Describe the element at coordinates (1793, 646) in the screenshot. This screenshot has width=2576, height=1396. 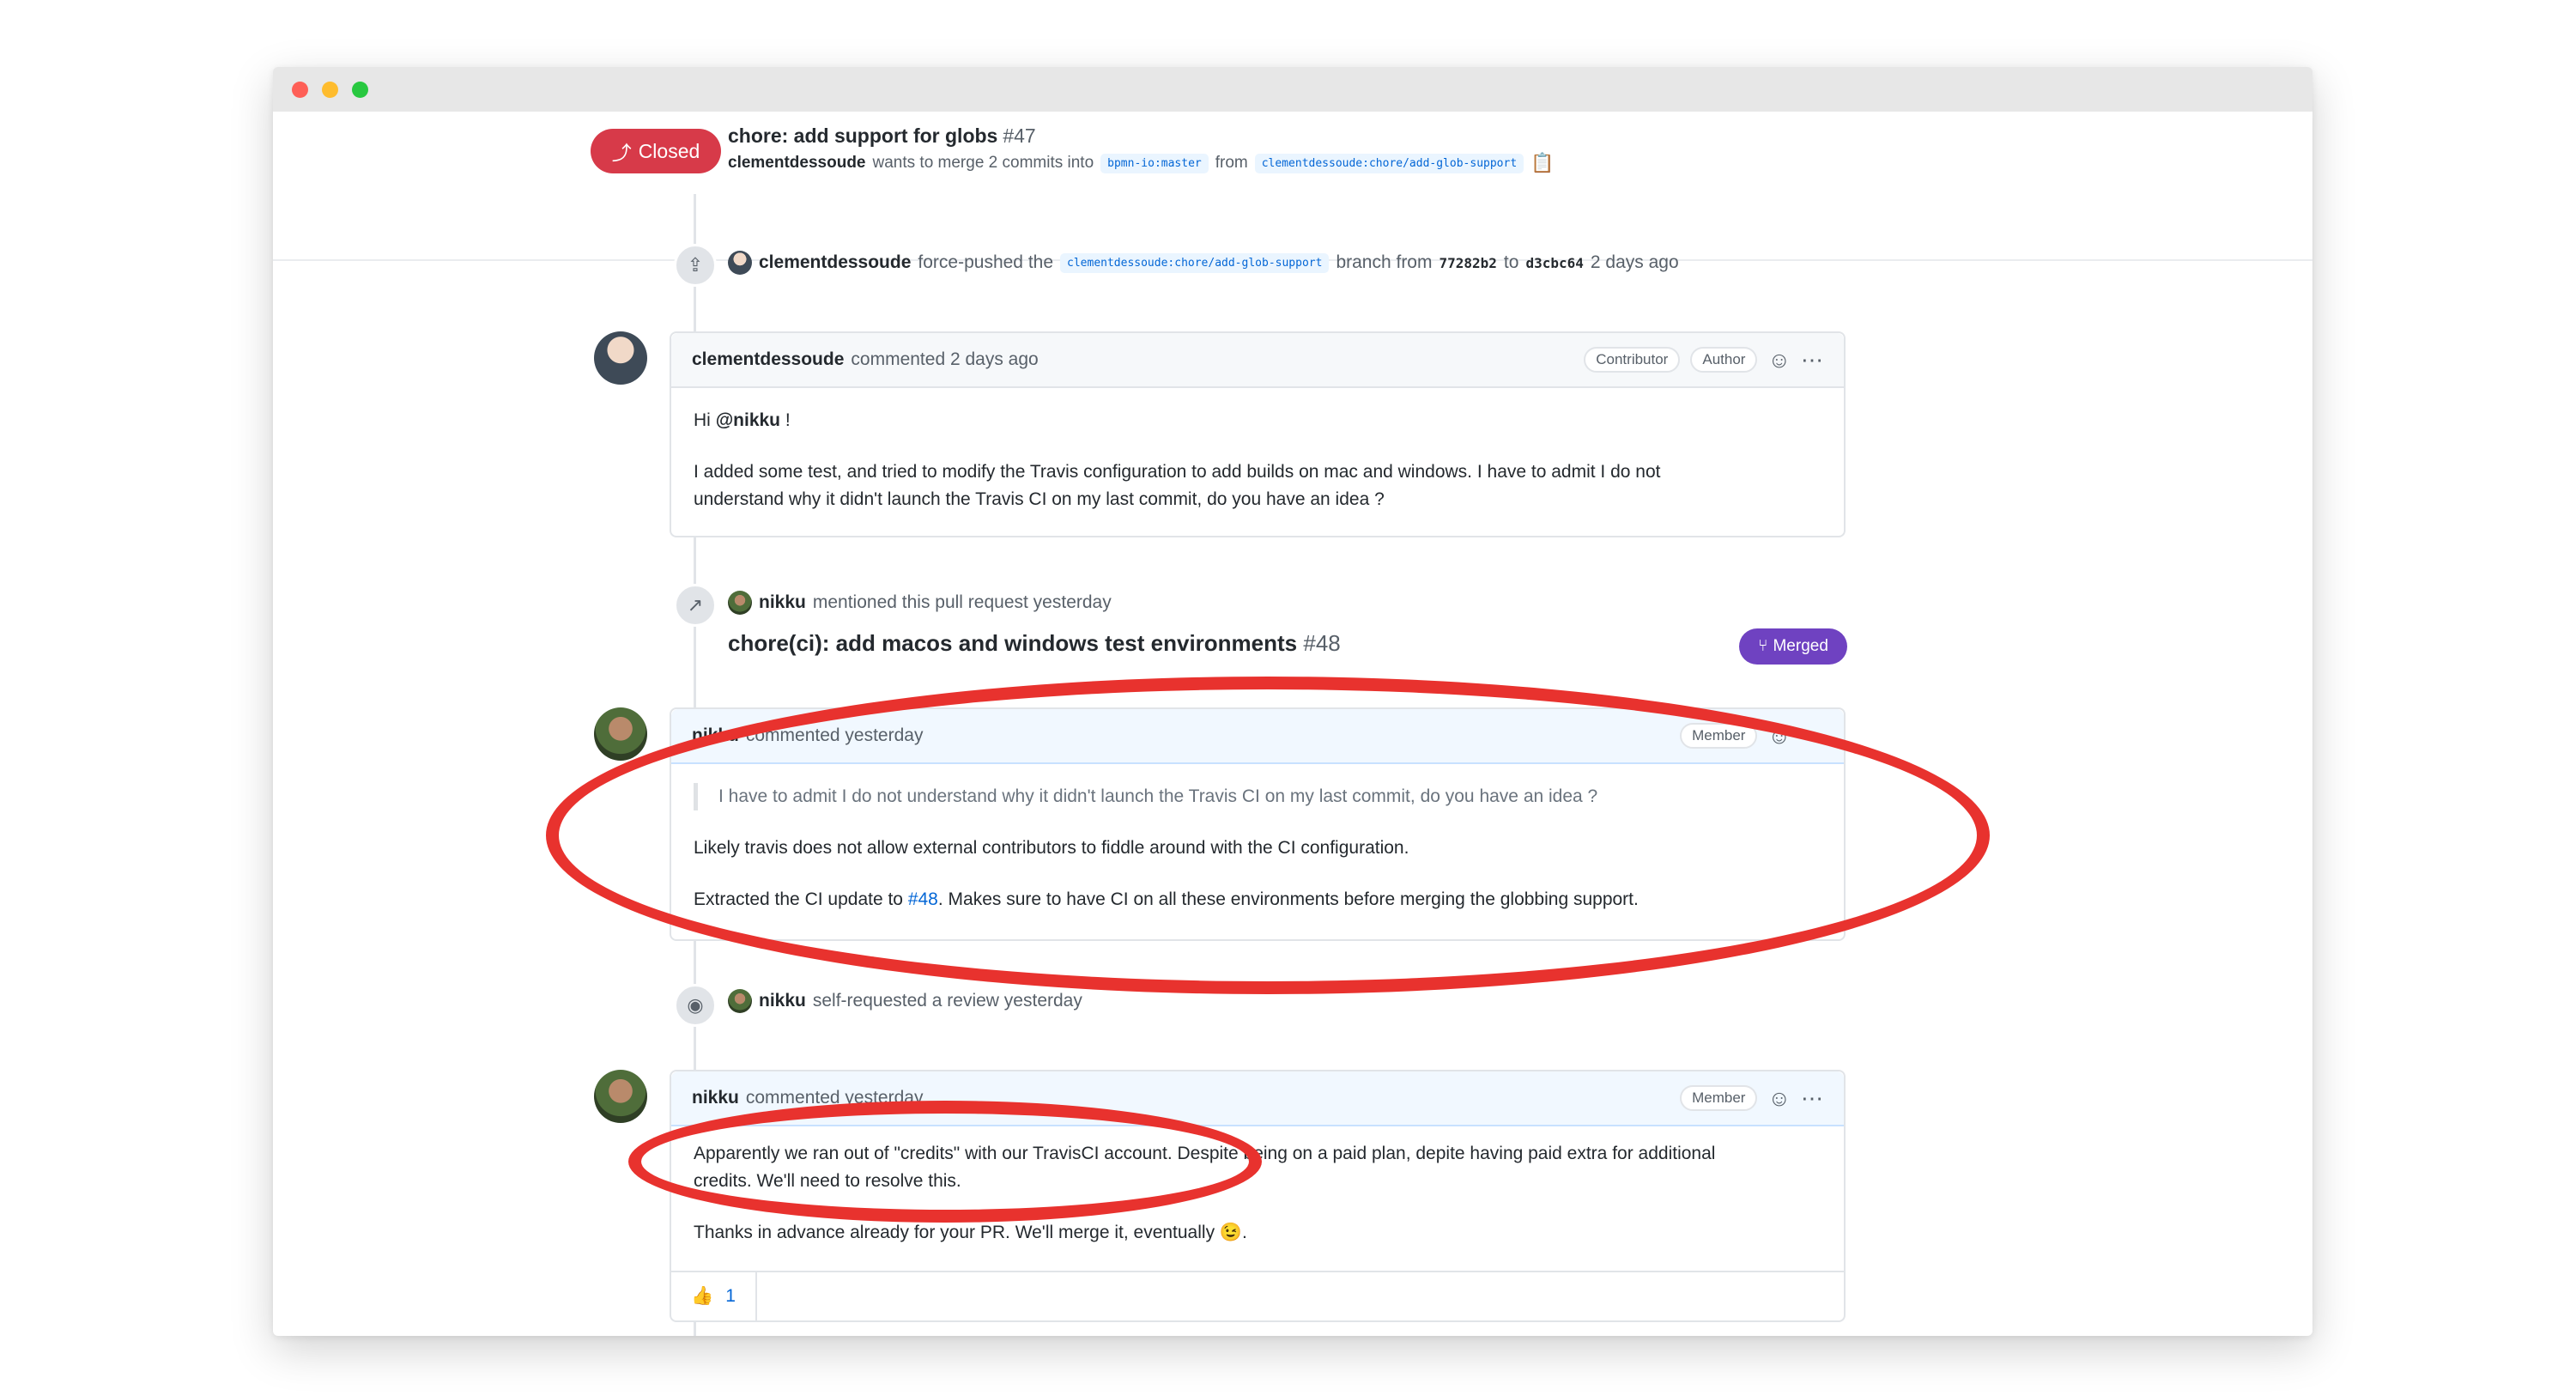
I see `merged-badge: ⑂ Merged` at that location.